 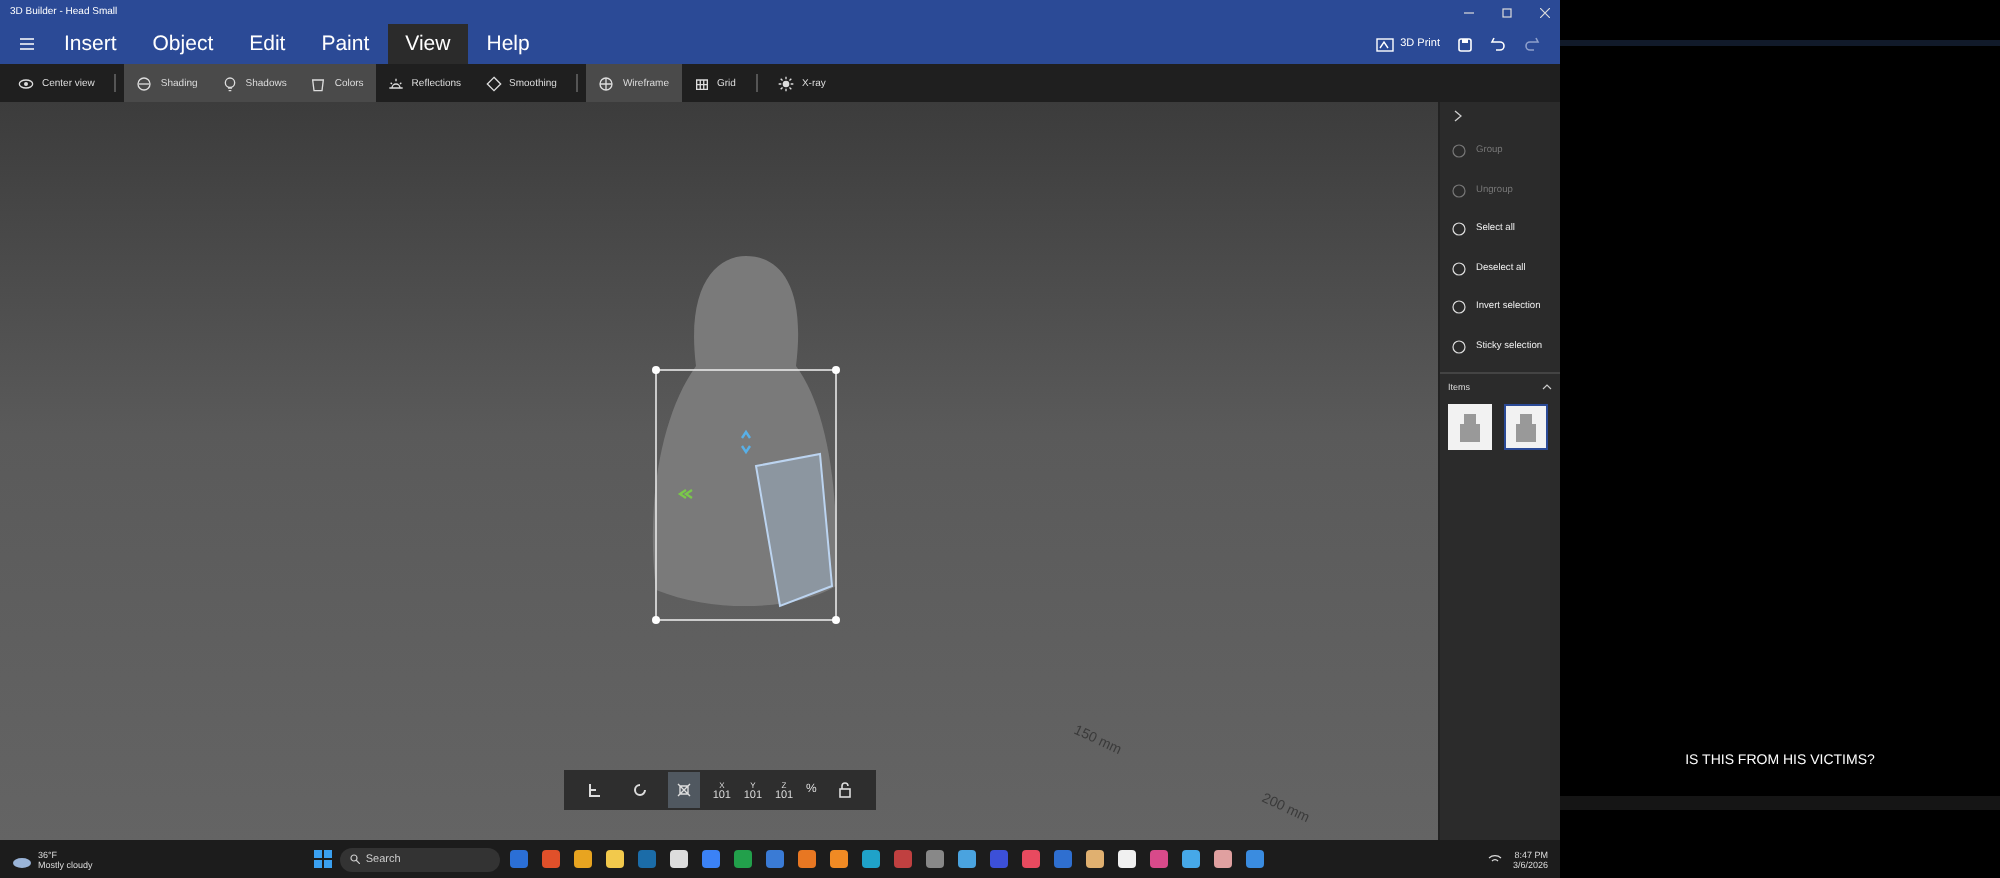 I want to click on save-icon, so click(x=1465, y=44).